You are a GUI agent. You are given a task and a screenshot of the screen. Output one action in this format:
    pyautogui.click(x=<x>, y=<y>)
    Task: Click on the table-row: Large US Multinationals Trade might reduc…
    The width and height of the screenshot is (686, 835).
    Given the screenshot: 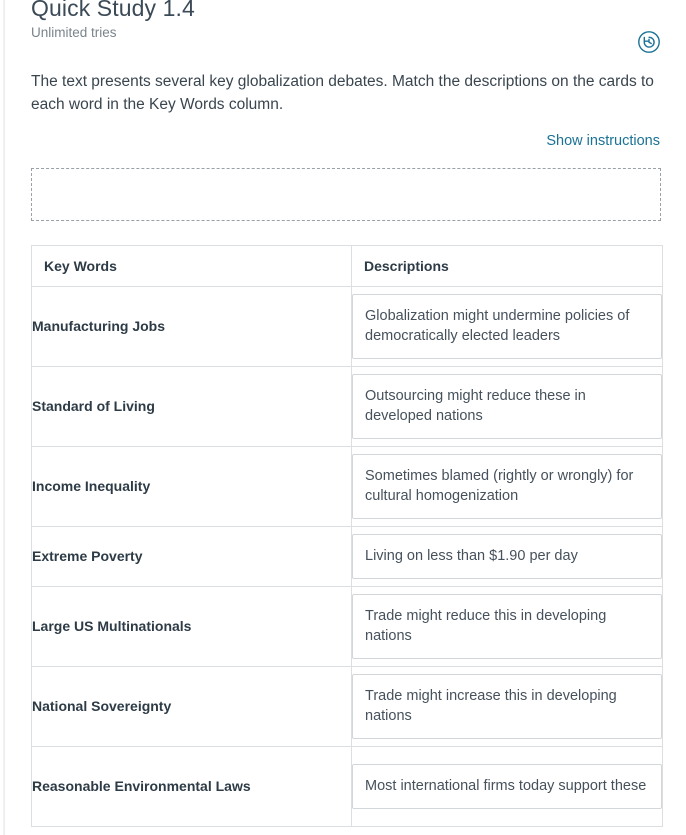 What is the action you would take?
    pyautogui.click(x=347, y=626)
    